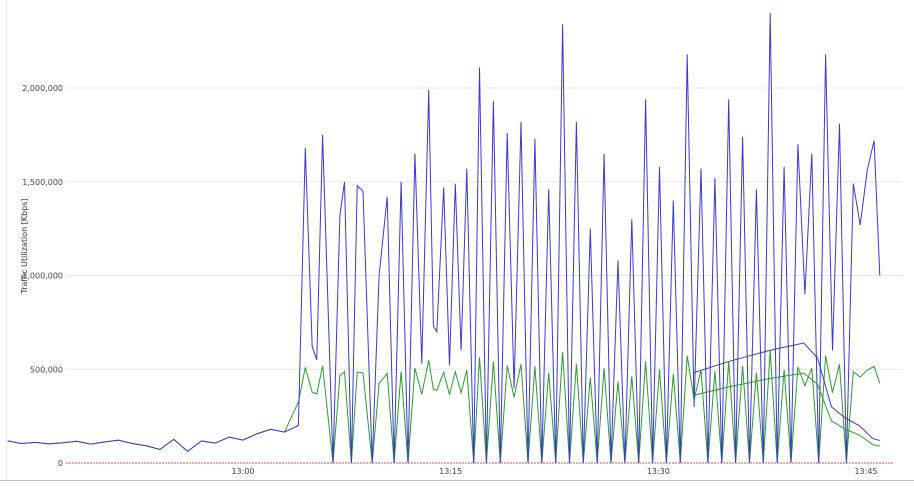  What do you see at coordinates (450, 471) in the screenshot?
I see `x-tick-label: 13:15` at bounding box center [450, 471].